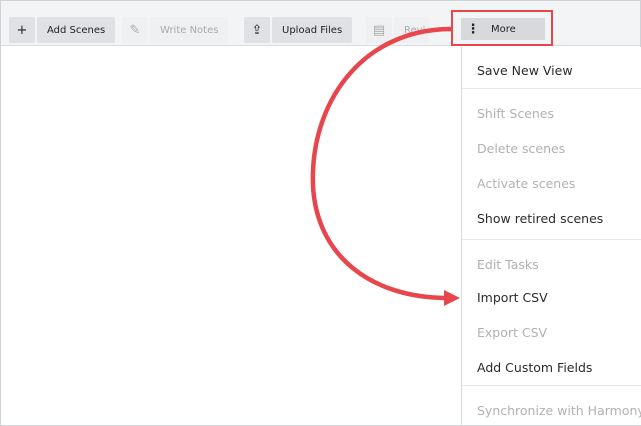  What do you see at coordinates (512, 297) in the screenshot?
I see `menu-item-import-csv: Import CSV` at bounding box center [512, 297].